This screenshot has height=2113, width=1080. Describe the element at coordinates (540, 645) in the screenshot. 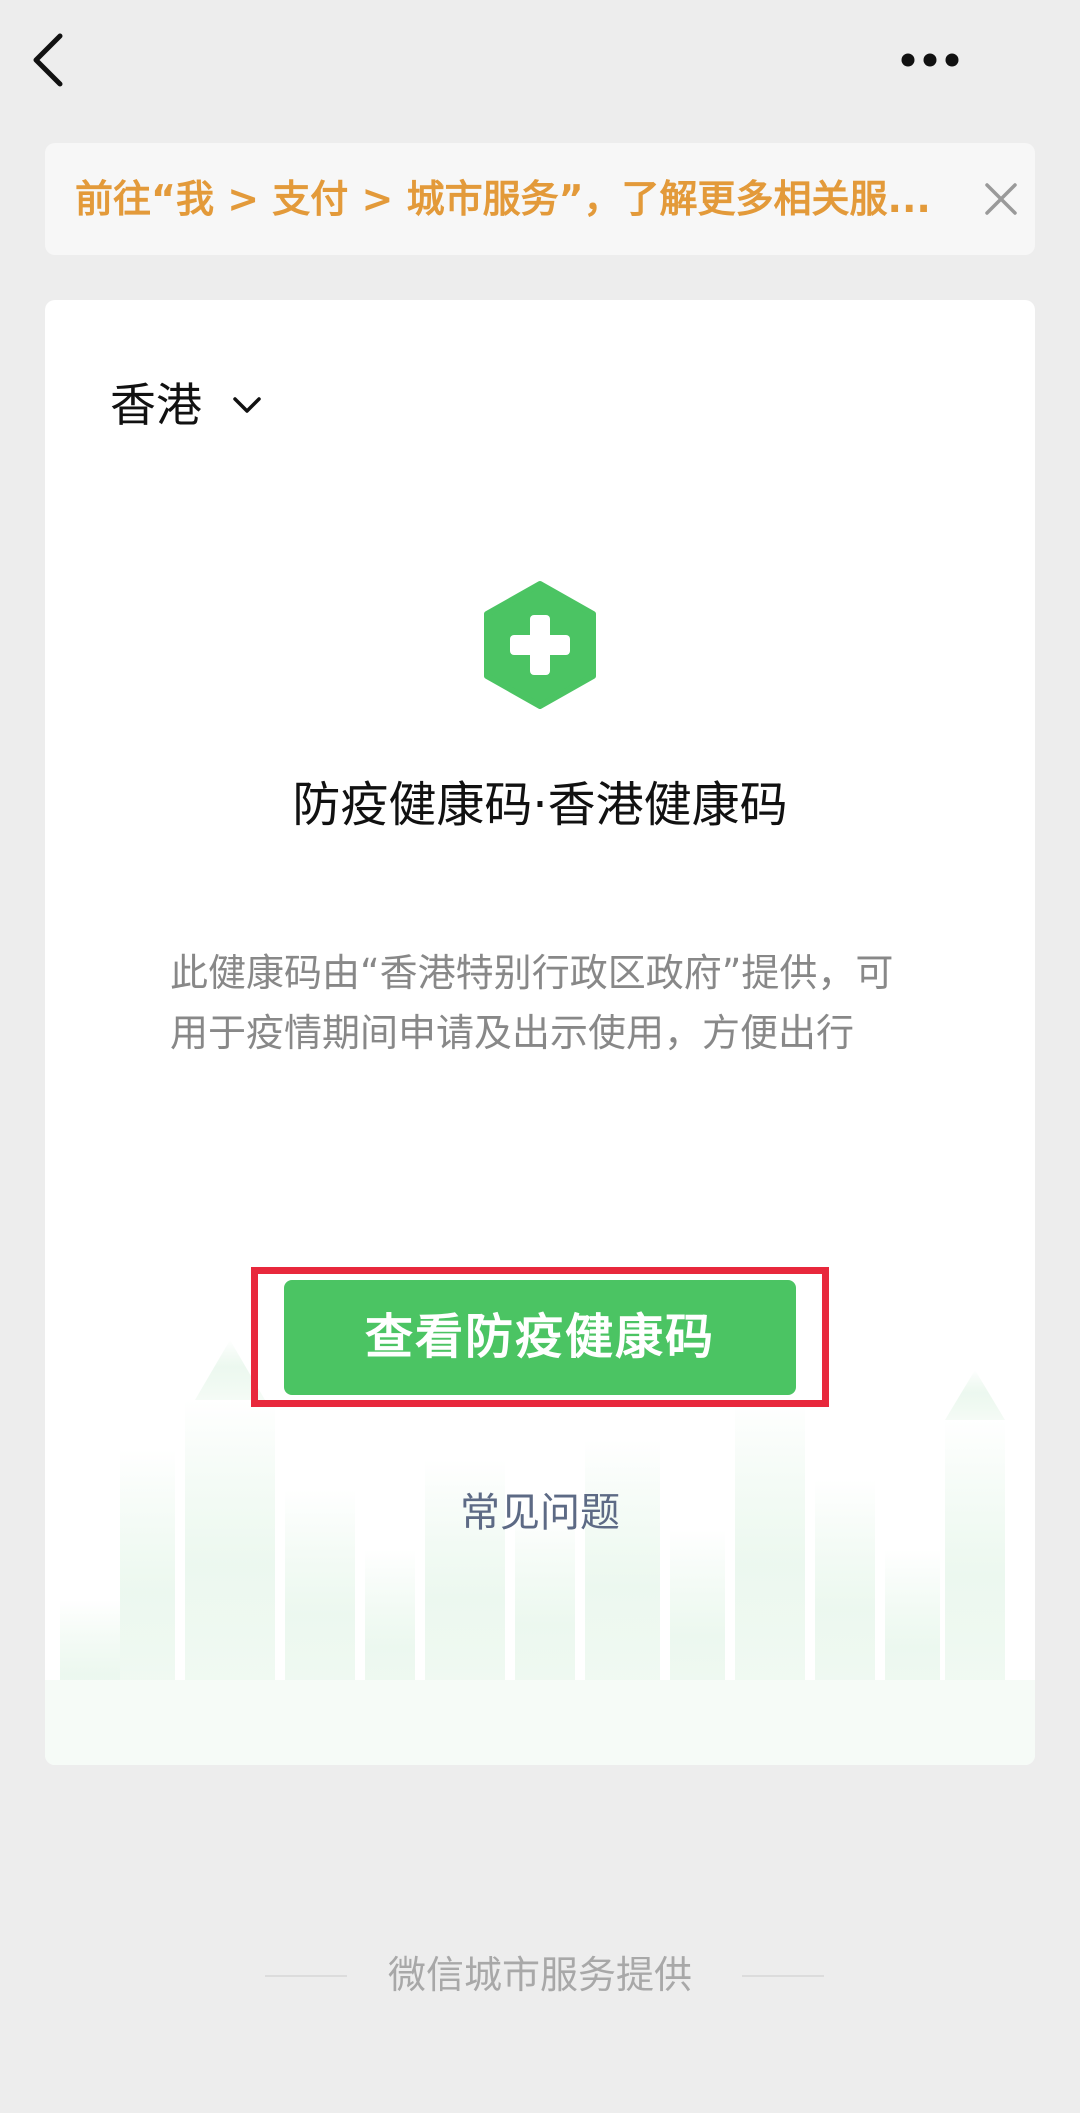

I see `medical-cross-icon` at that location.